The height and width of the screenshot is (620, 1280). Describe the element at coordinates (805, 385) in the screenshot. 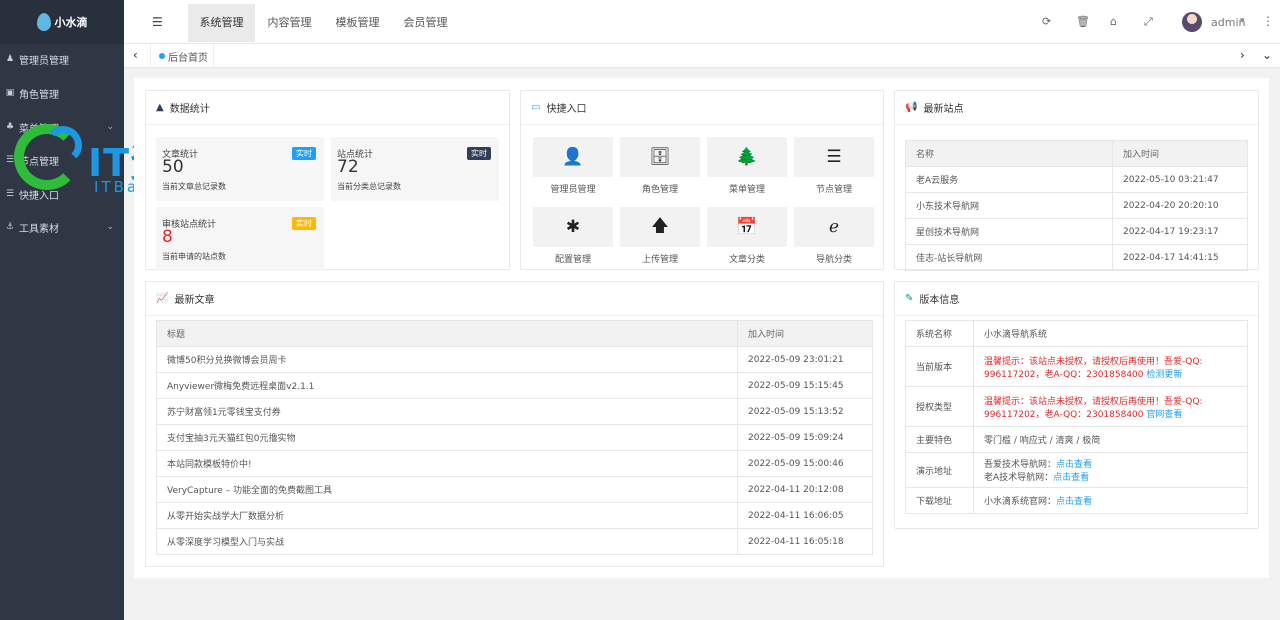

I see `row-date: 2022-05-09 15:15:45` at that location.